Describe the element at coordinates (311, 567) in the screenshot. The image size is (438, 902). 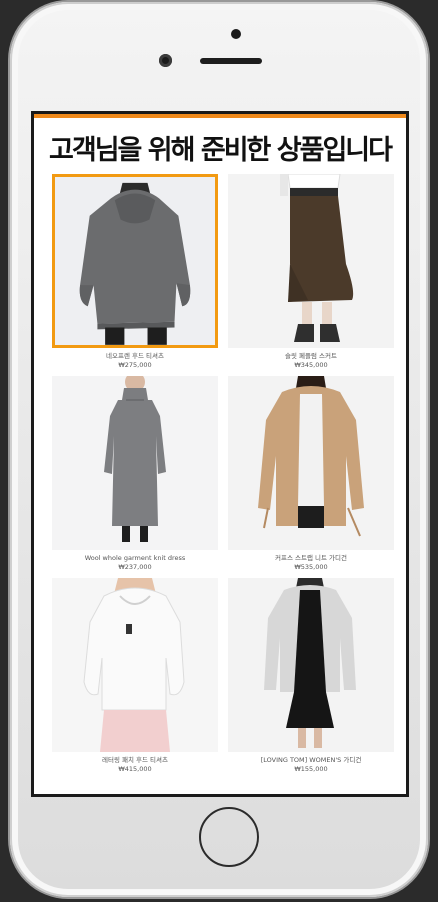
I see `product-price: ₩535,000` at that location.